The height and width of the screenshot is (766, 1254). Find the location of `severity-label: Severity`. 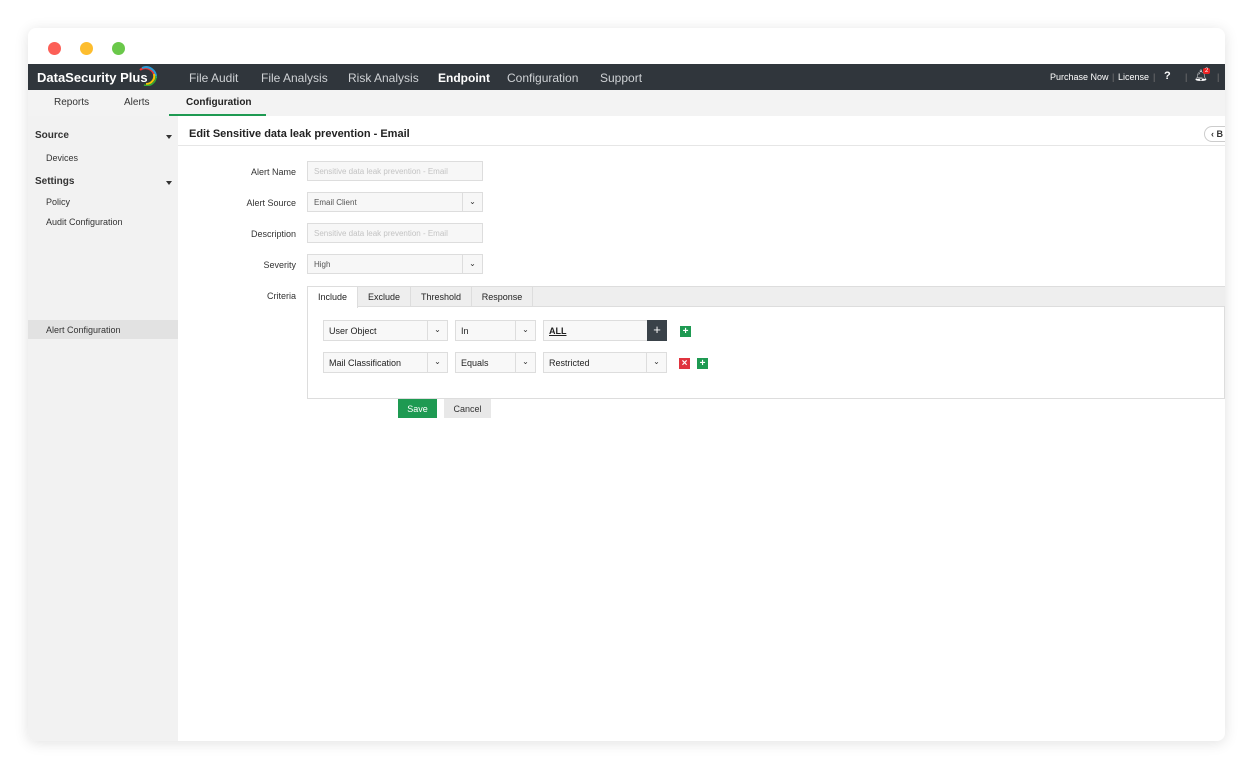

severity-label: Severity is located at coordinates (279, 265).